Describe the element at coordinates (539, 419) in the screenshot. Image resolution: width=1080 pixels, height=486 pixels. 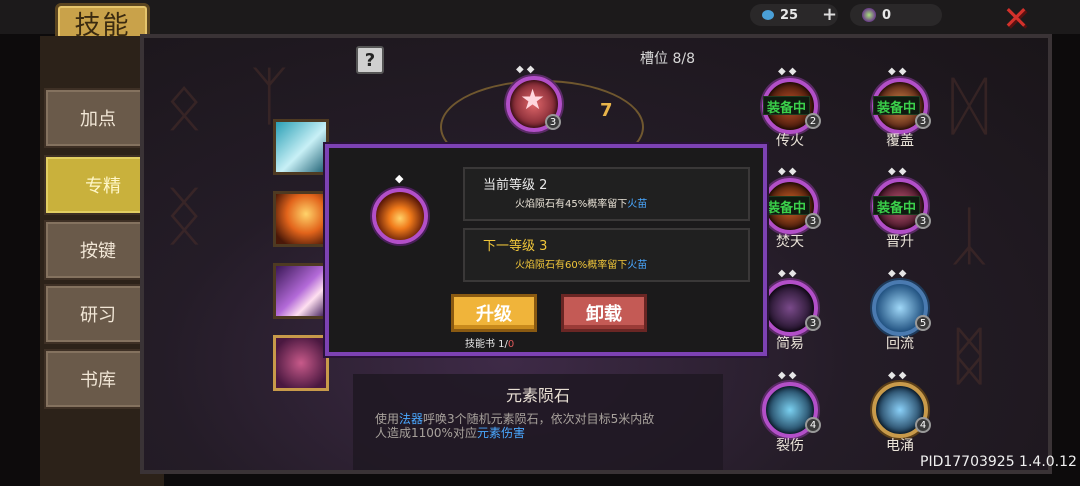
I see `desc-text: 呼唤3个随机元素陨石，依次对目标5米内敌` at that location.